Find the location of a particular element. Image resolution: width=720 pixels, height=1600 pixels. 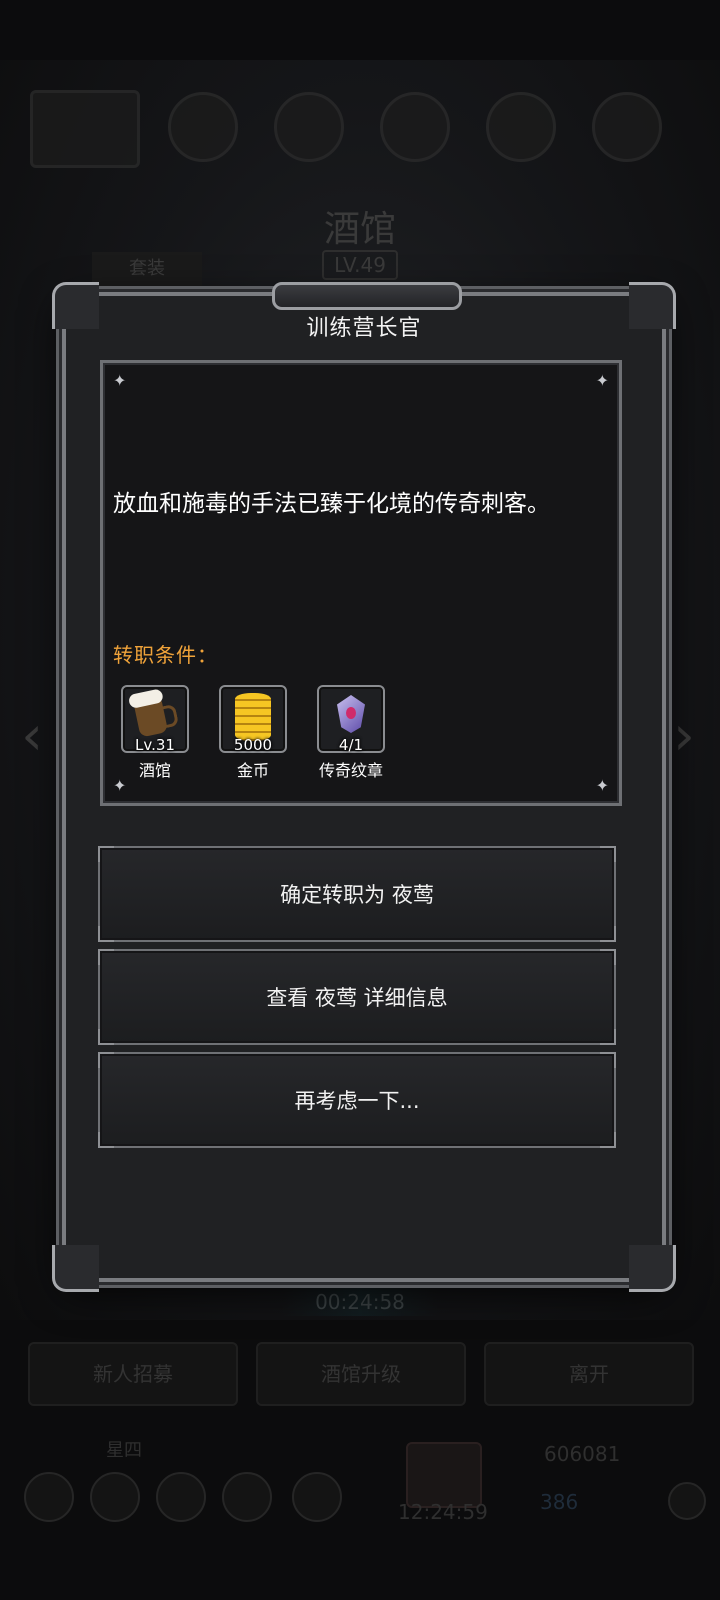

chevron-right-icon: › is located at coordinates (684, 735).